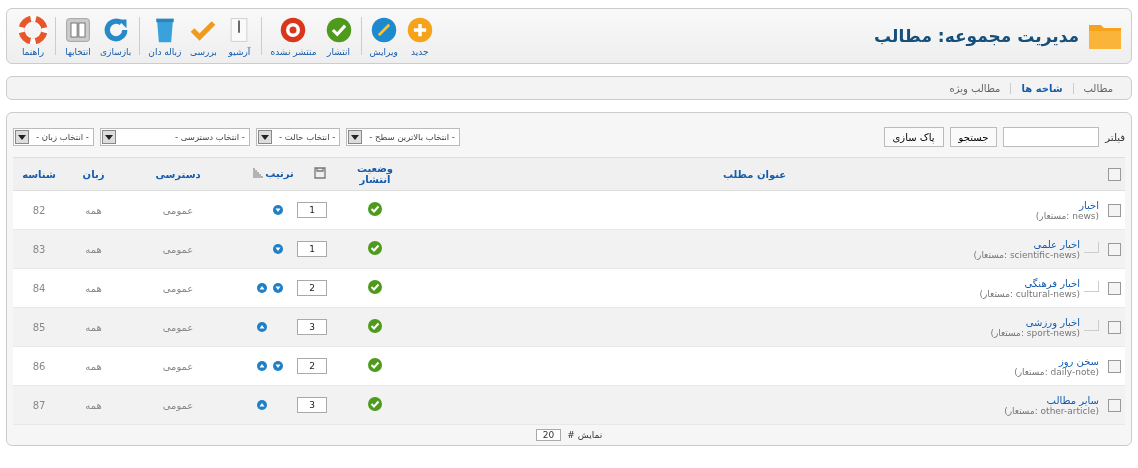 The width and height of the screenshot is (1138, 468). What do you see at coordinates (39, 210) in the screenshot?
I see `item-id: 82` at bounding box center [39, 210].